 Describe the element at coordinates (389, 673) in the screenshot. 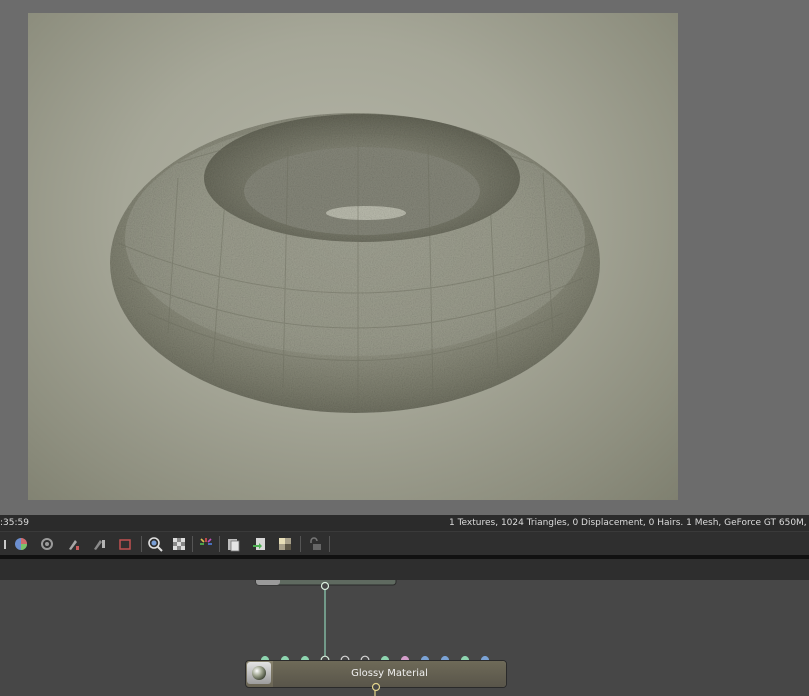

I see `node-title: Glossy Material` at that location.